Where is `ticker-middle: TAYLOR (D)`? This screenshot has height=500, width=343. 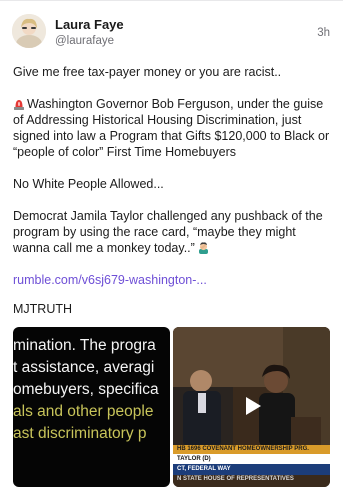
ticker-middle: TAYLOR (D) is located at coordinates (251, 459).